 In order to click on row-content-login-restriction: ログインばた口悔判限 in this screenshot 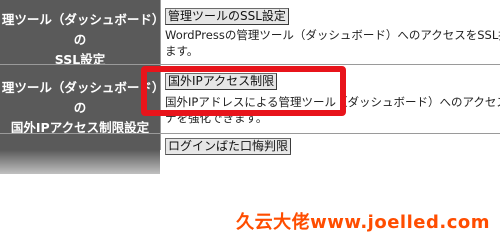, I will do `click(330, 154)`.